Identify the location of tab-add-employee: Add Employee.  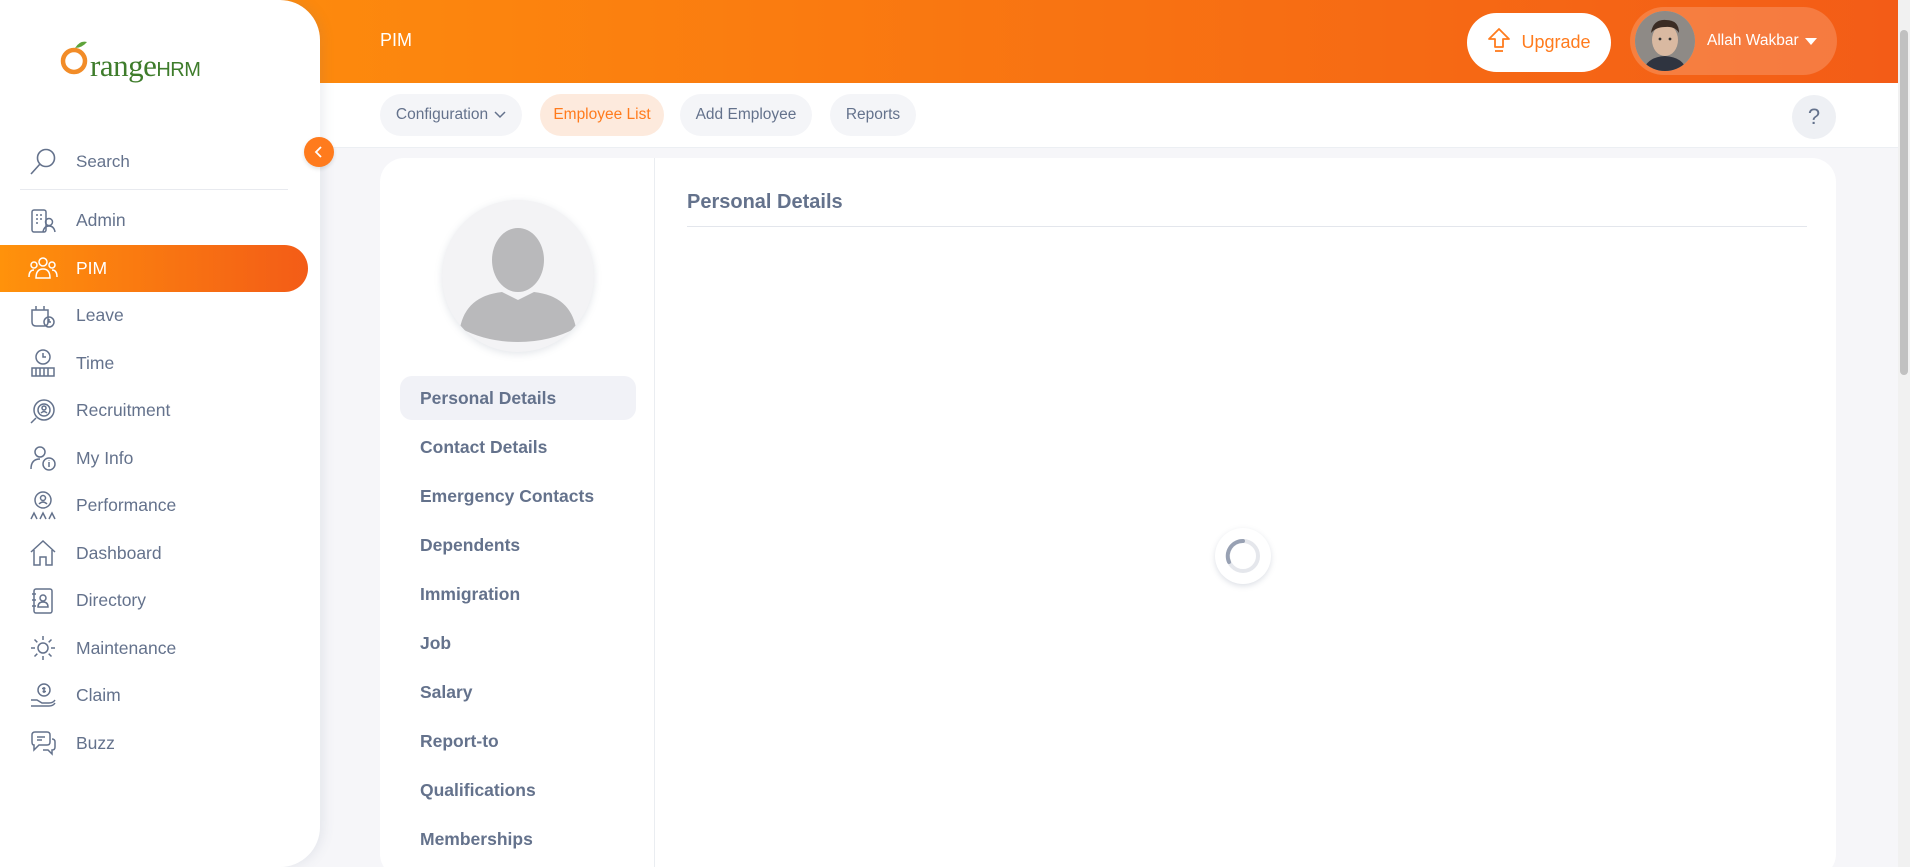
(746, 115).